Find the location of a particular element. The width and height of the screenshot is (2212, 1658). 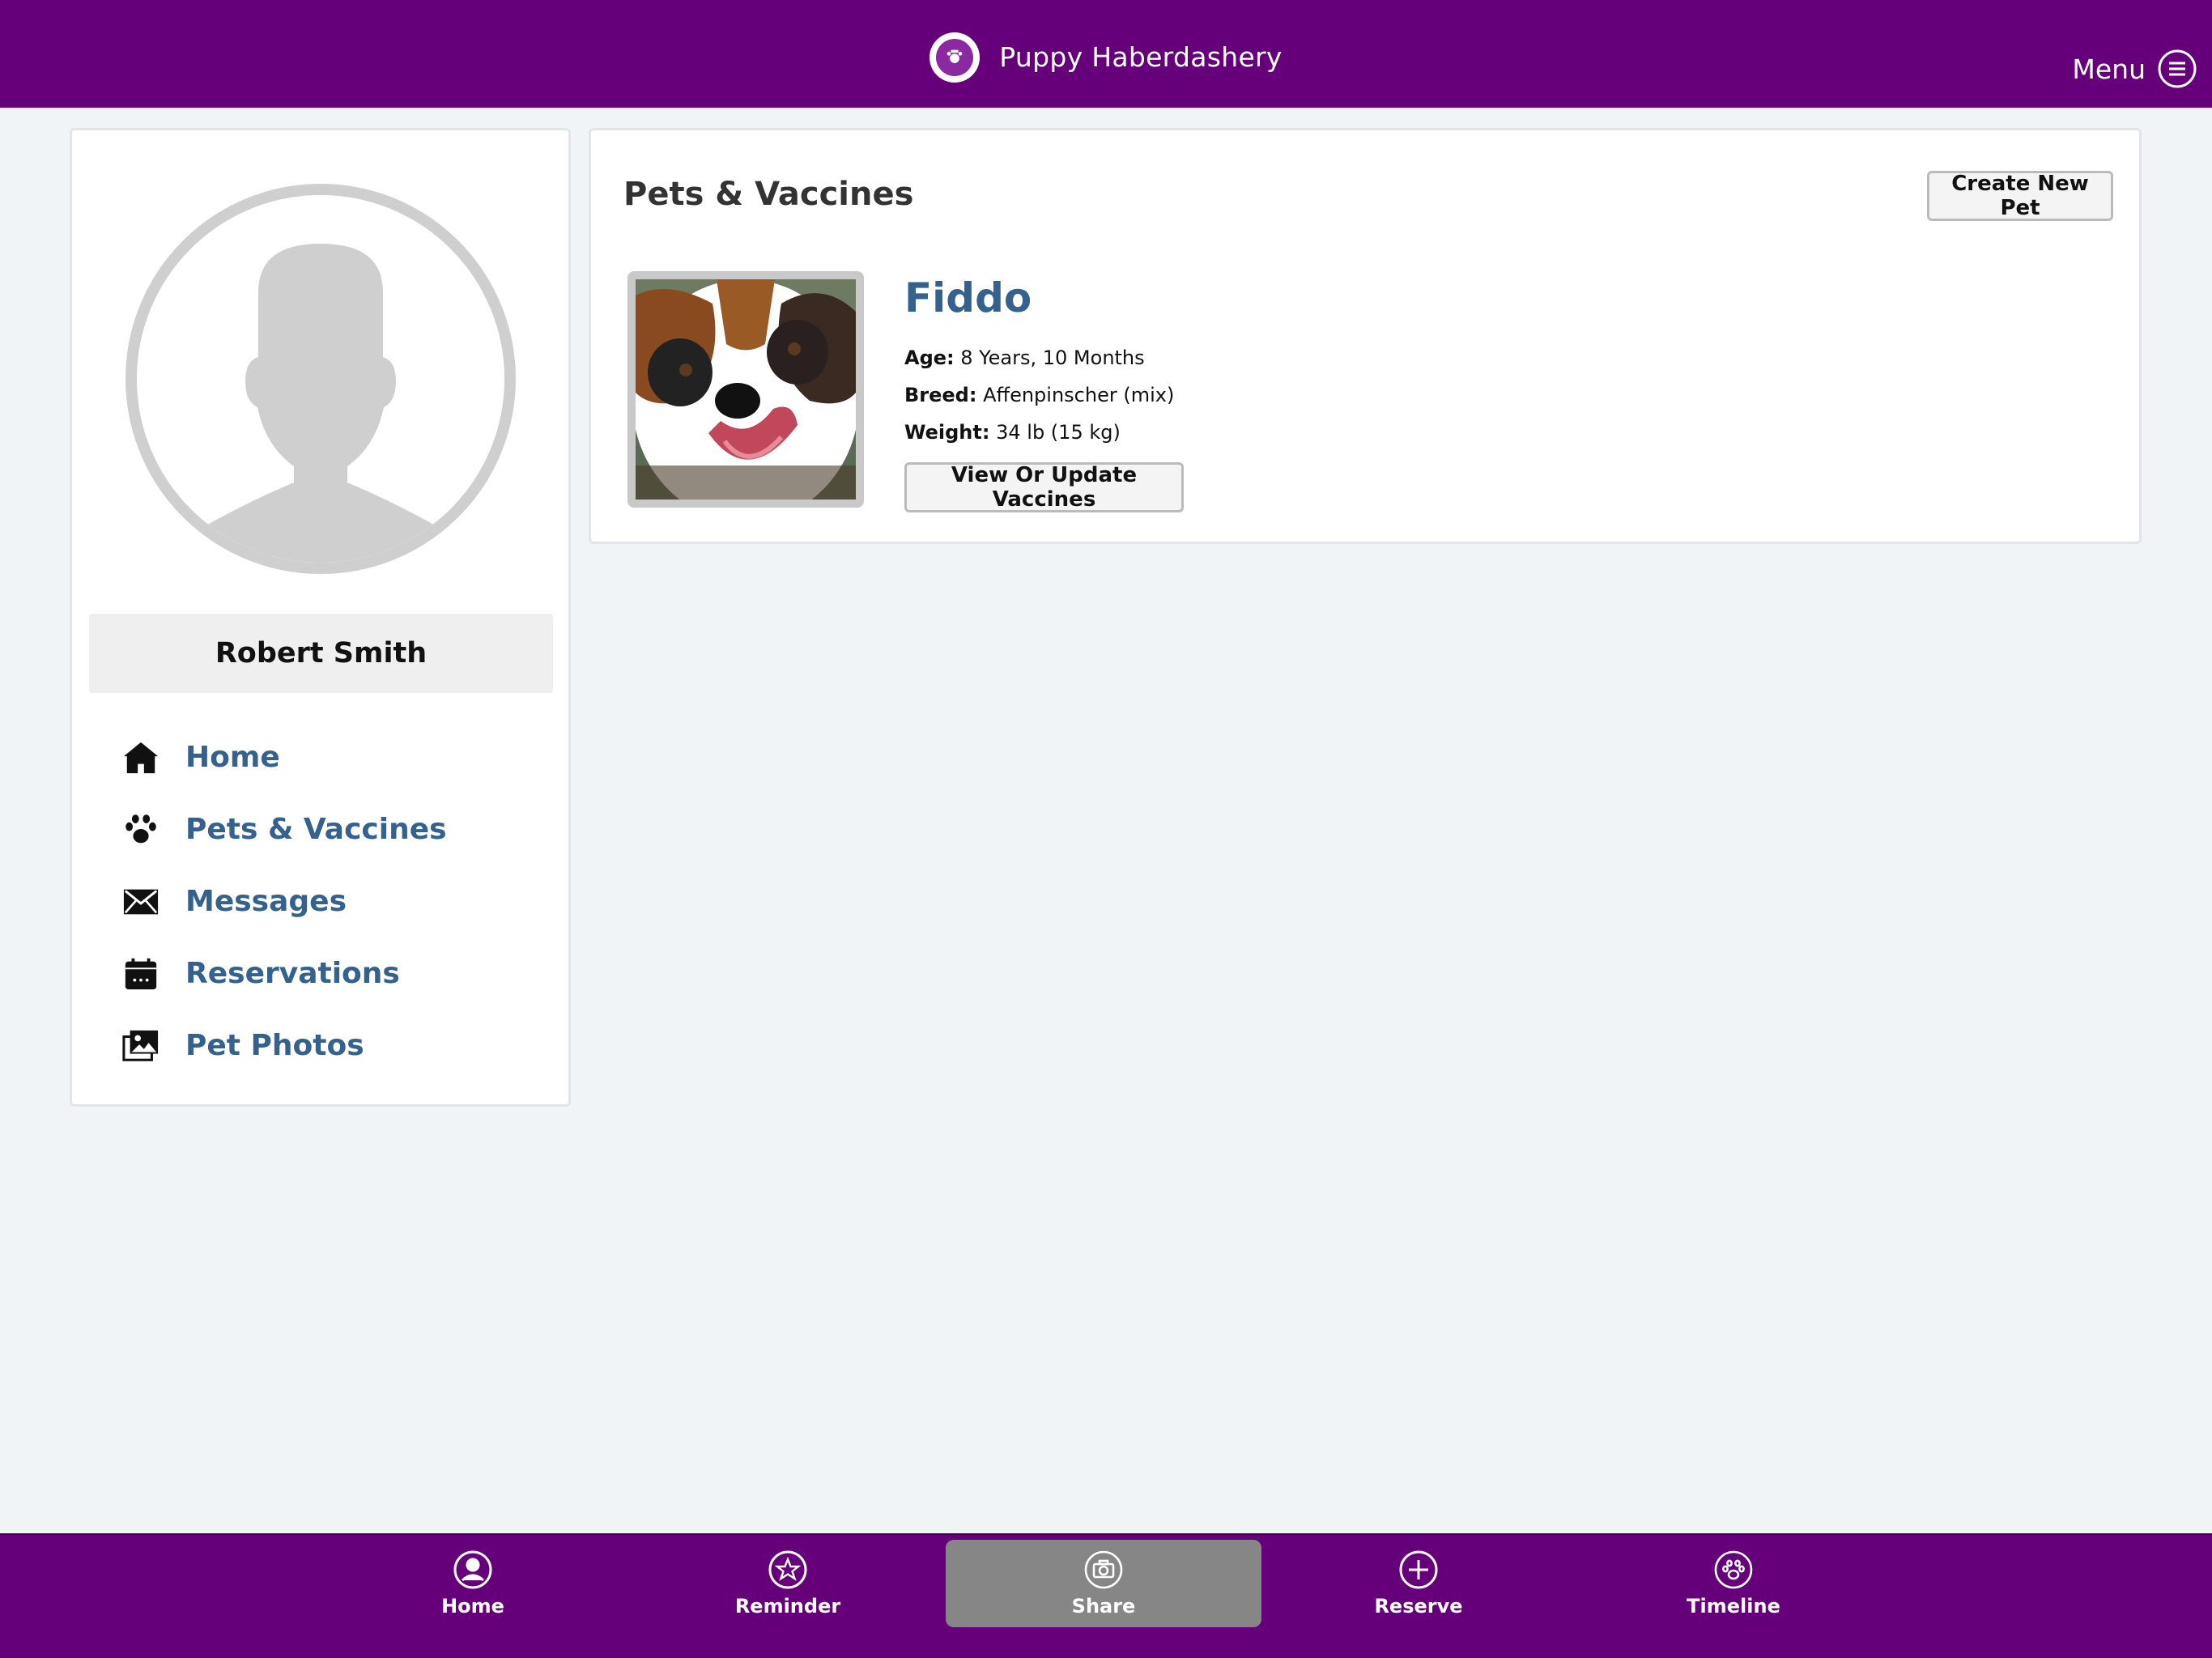

tab-timeline: Timeline is located at coordinates (1733, 1583).